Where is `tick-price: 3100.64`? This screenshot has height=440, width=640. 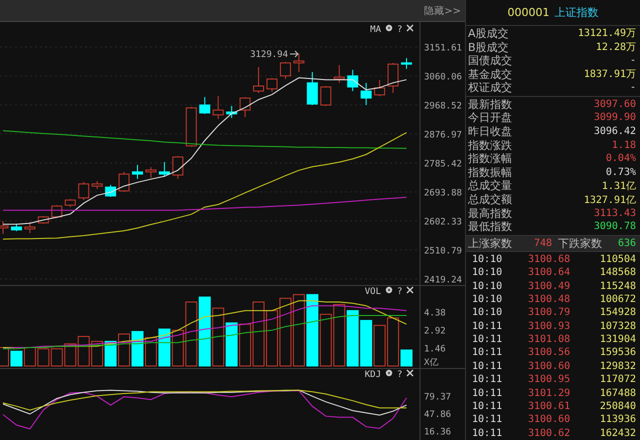 tick-price: 3100.64 is located at coordinates (550, 272).